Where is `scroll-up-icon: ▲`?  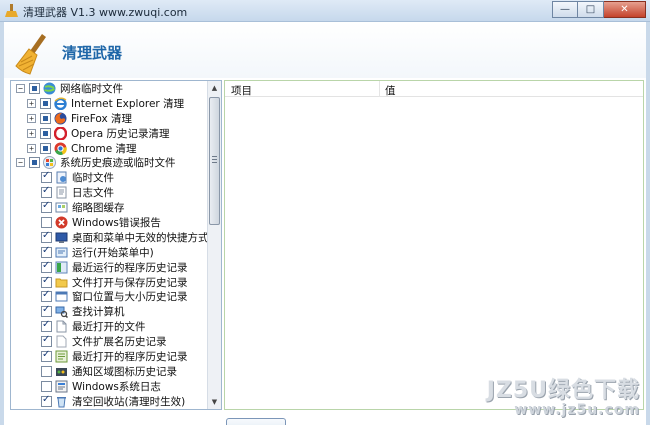
scroll-up-icon: ▲ is located at coordinates (214, 88).